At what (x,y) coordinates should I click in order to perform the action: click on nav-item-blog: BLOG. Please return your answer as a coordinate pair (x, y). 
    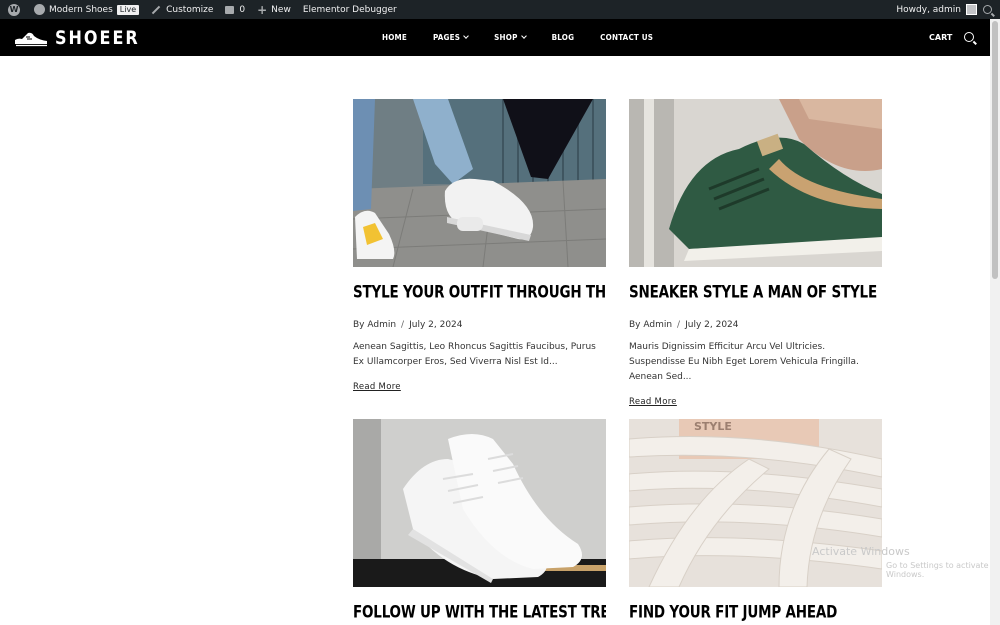
    Looking at the image, I should click on (563, 37).